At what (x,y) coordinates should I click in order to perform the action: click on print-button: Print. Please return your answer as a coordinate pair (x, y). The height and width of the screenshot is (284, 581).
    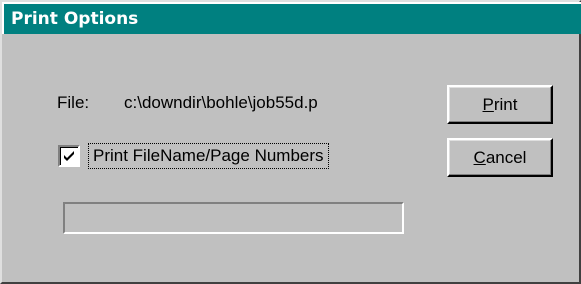
    Looking at the image, I should click on (500, 104).